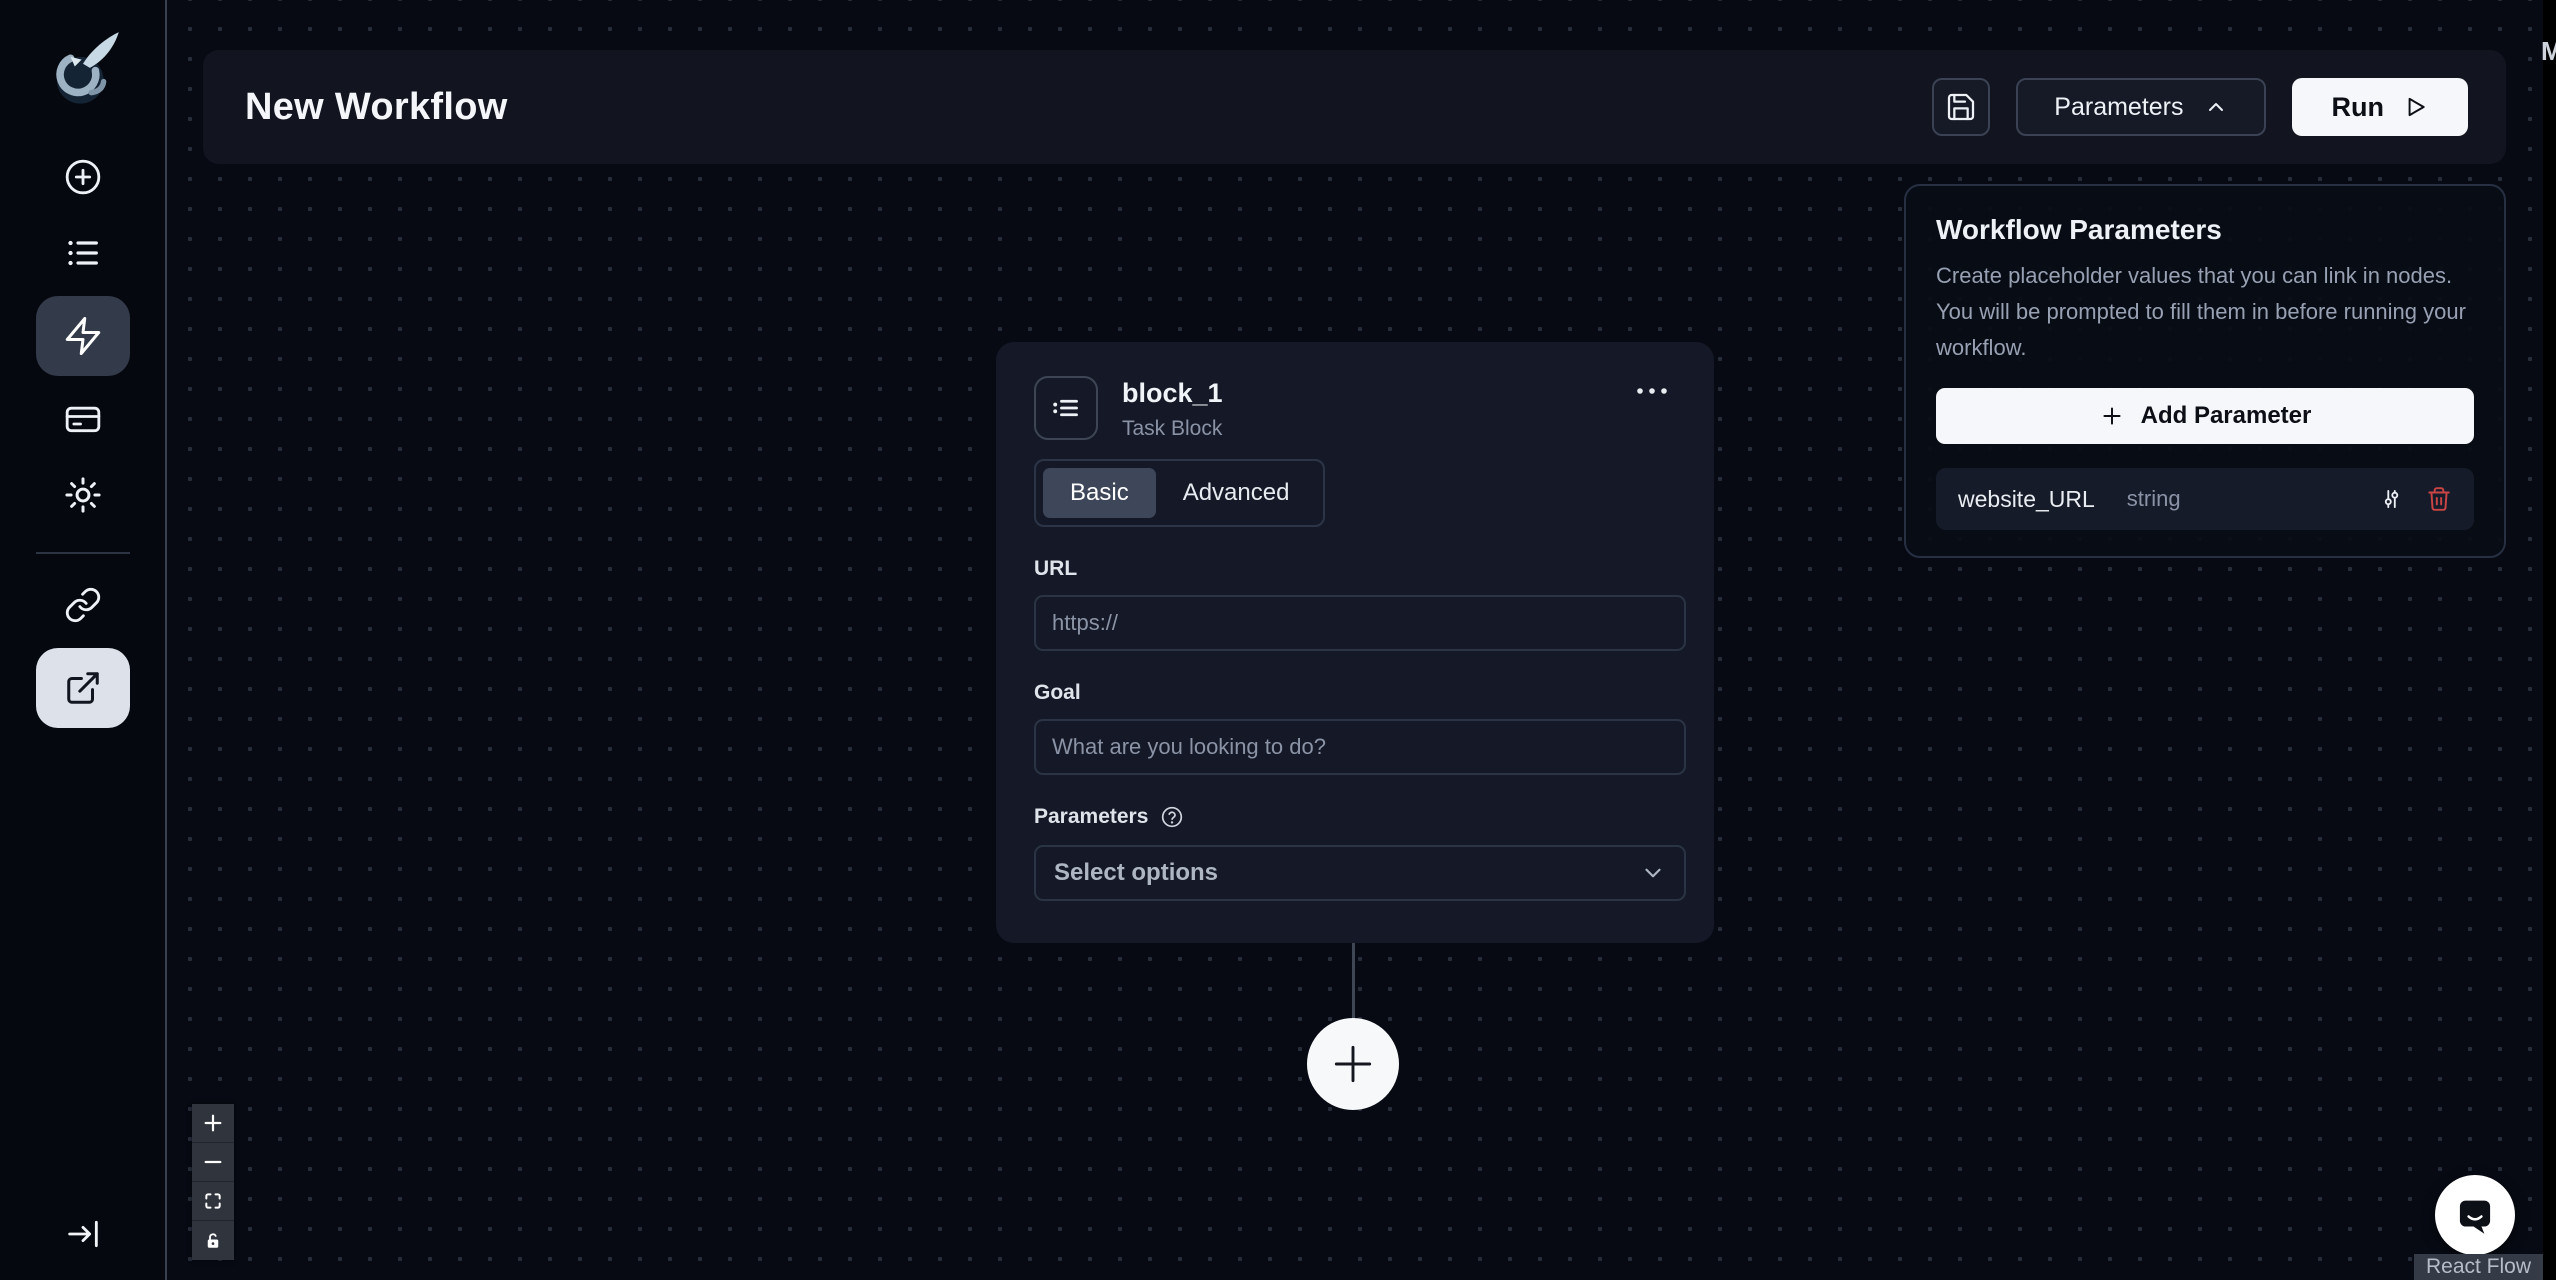 This screenshot has width=2556, height=1280. I want to click on canvas-controls, so click(213, 1182).